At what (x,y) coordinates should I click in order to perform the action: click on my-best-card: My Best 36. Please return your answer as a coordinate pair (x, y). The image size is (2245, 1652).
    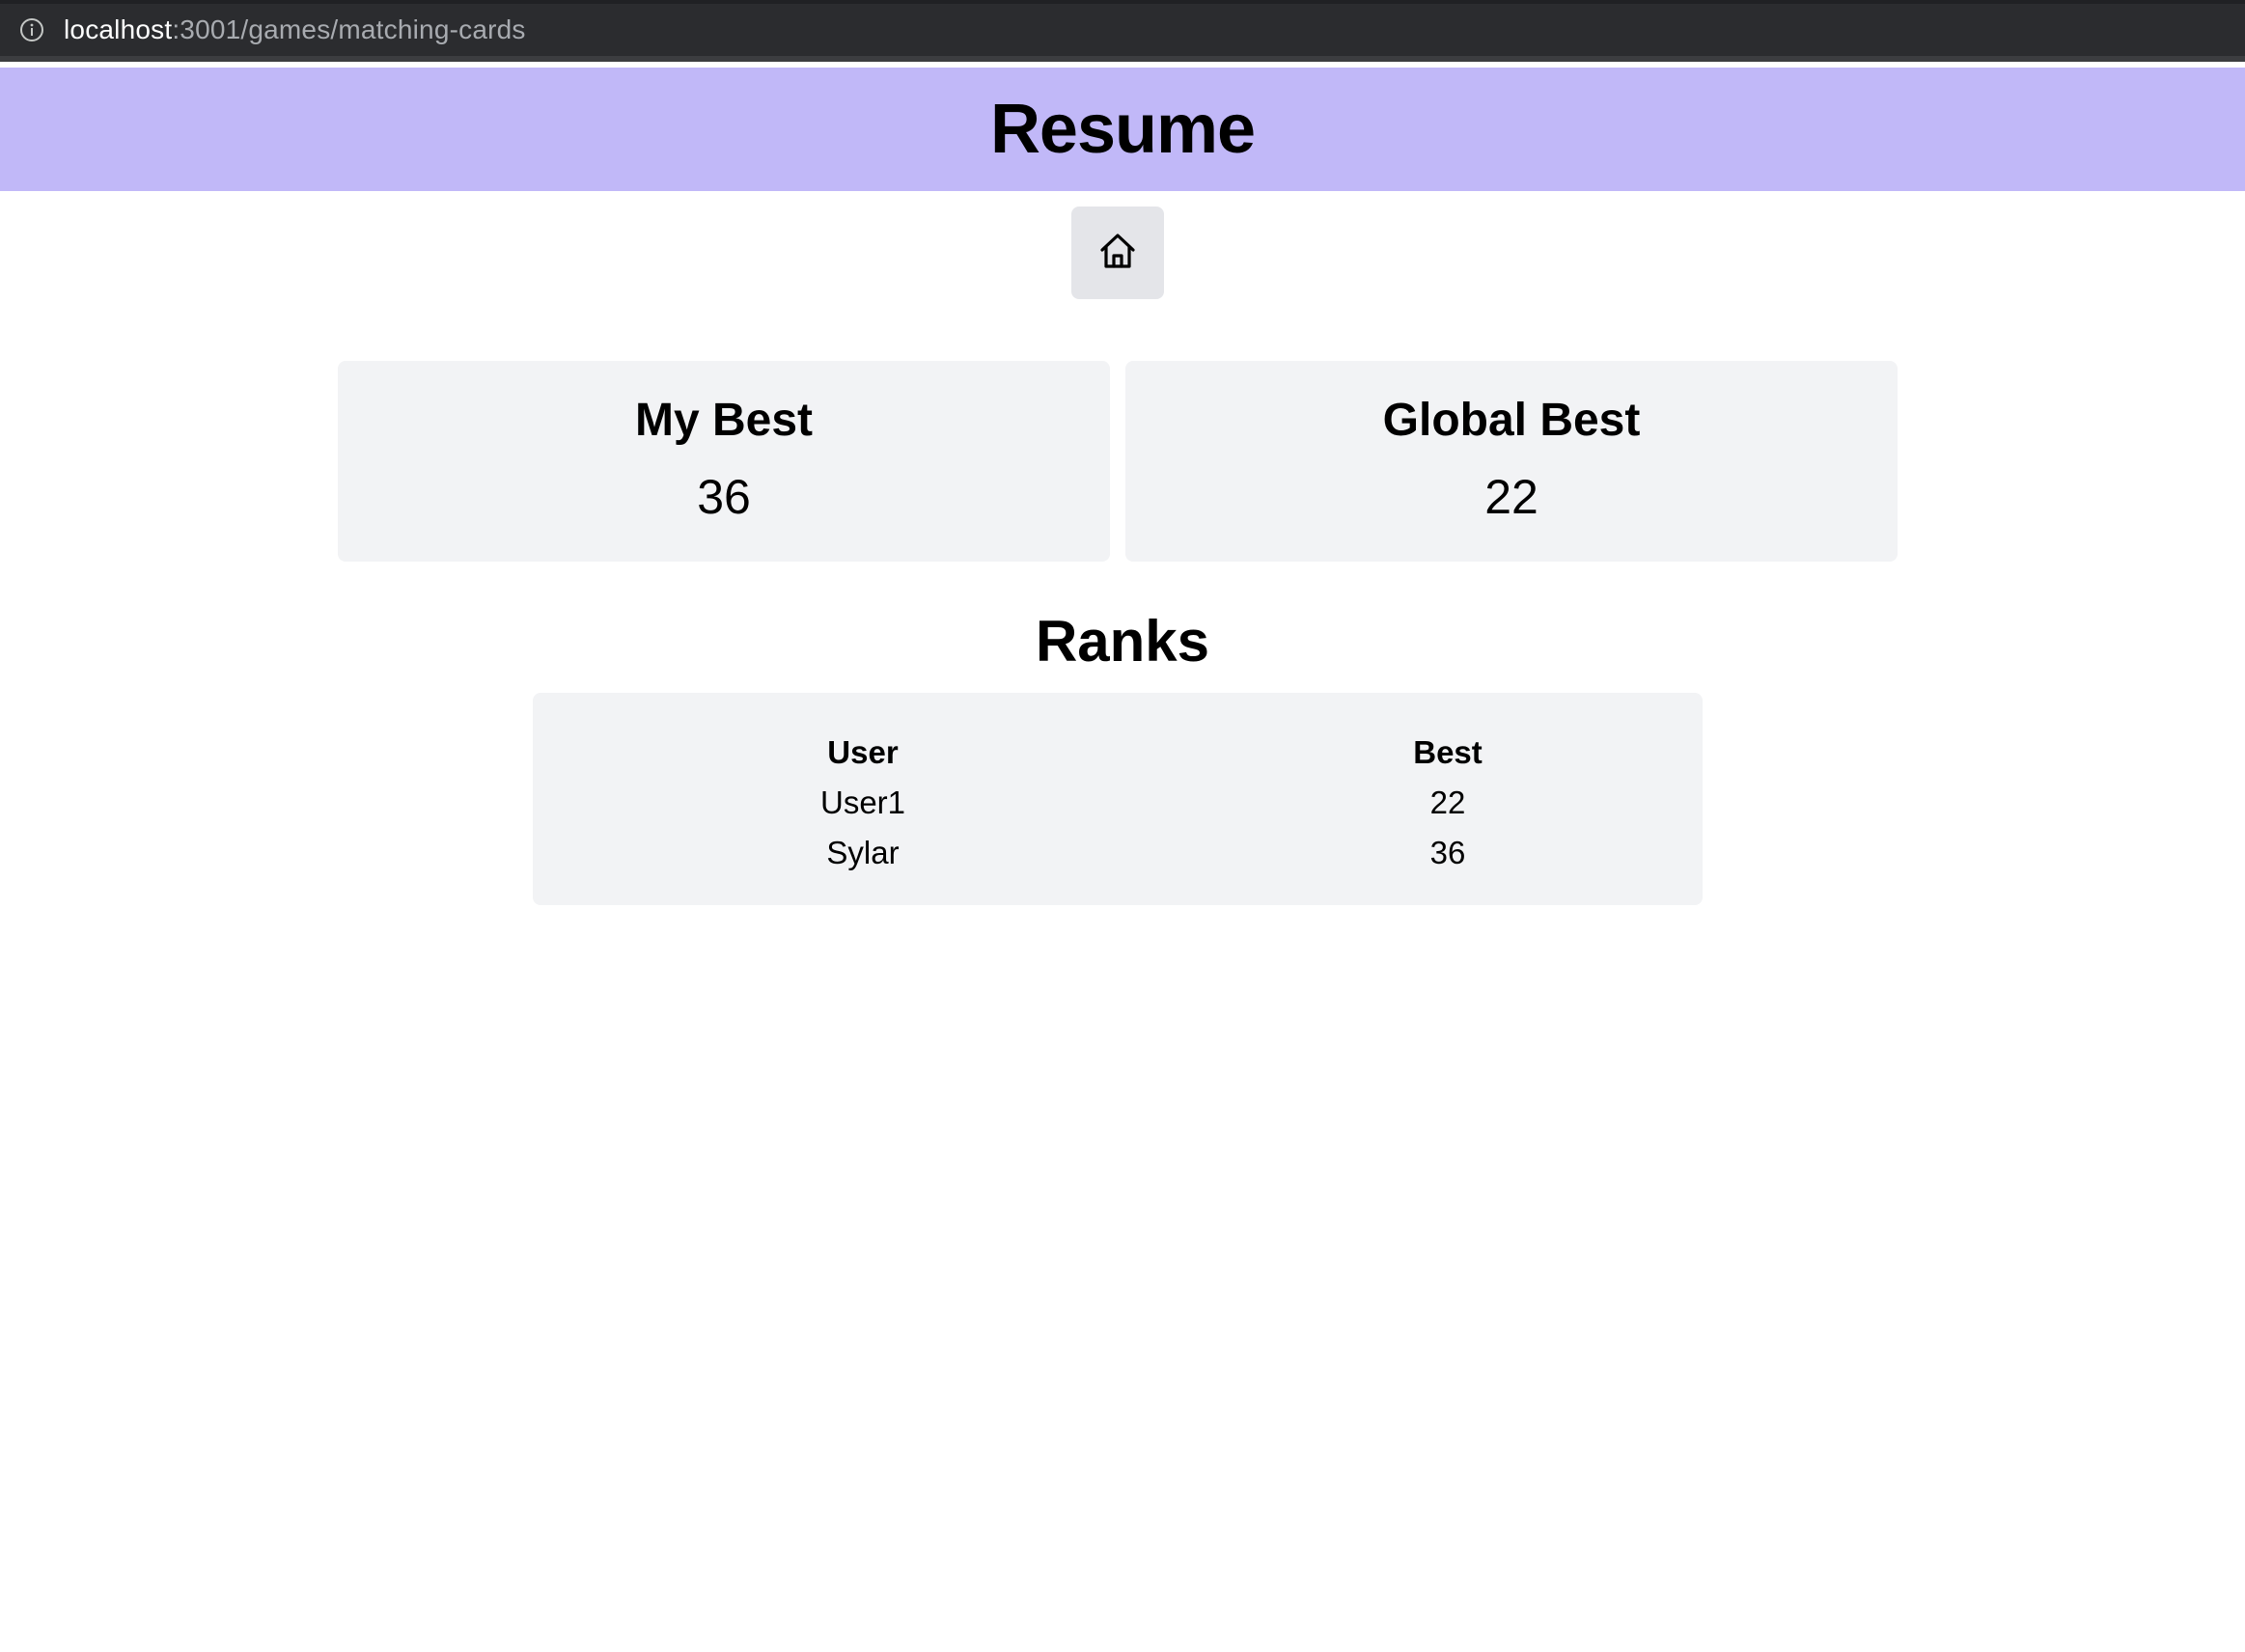
    Looking at the image, I should click on (724, 461).